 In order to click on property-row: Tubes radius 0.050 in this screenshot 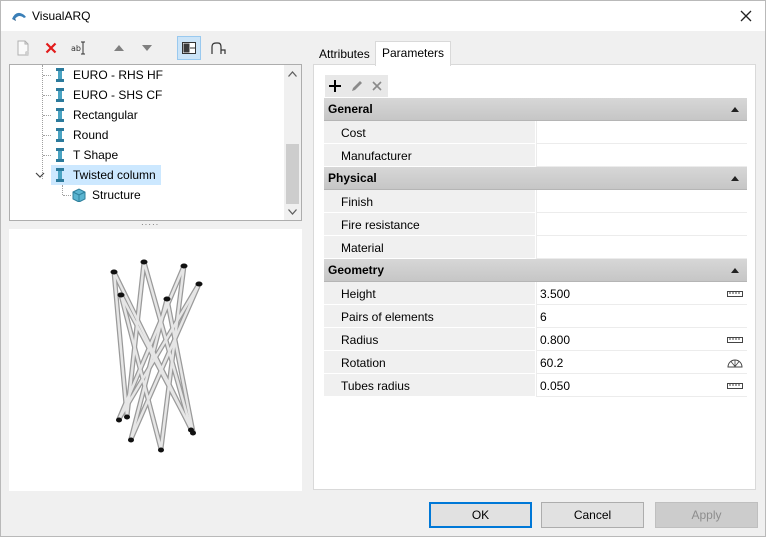, I will do `click(535, 385)`.